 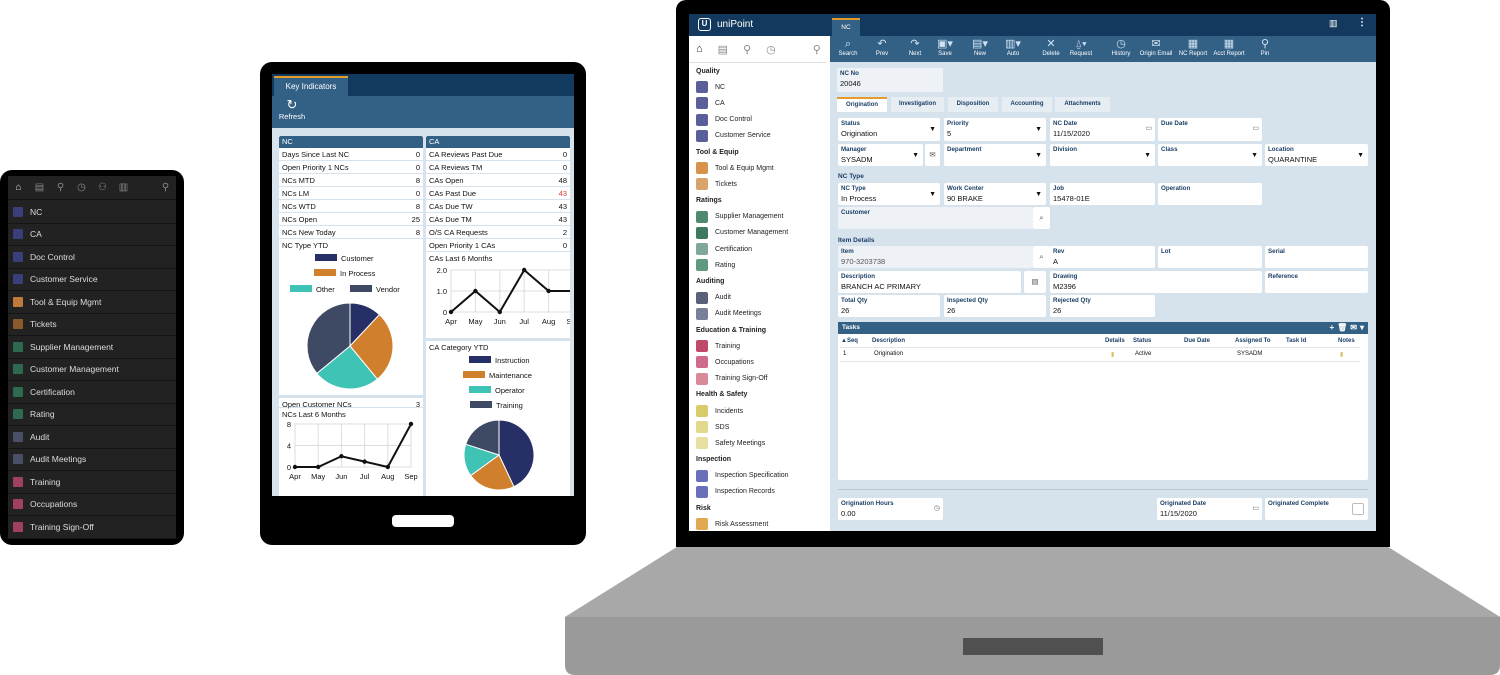 I want to click on phone-nav-item: Doc Control, so click(x=92, y=257).